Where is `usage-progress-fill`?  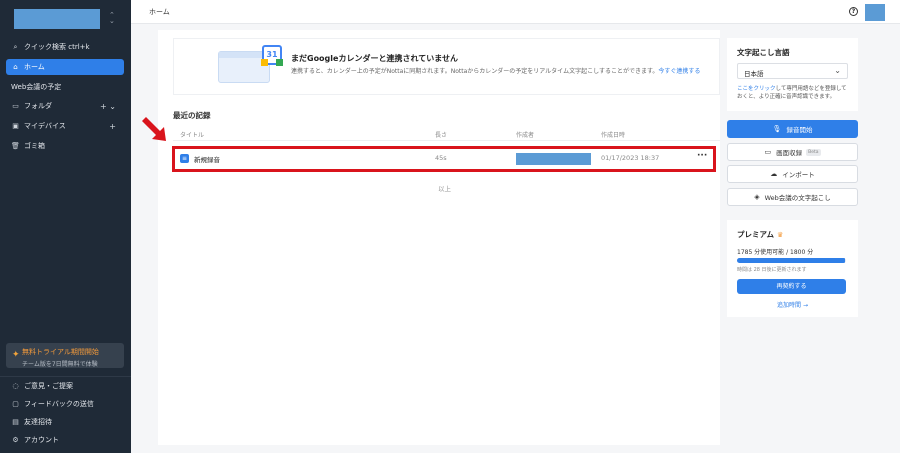 usage-progress-fill is located at coordinates (791, 260).